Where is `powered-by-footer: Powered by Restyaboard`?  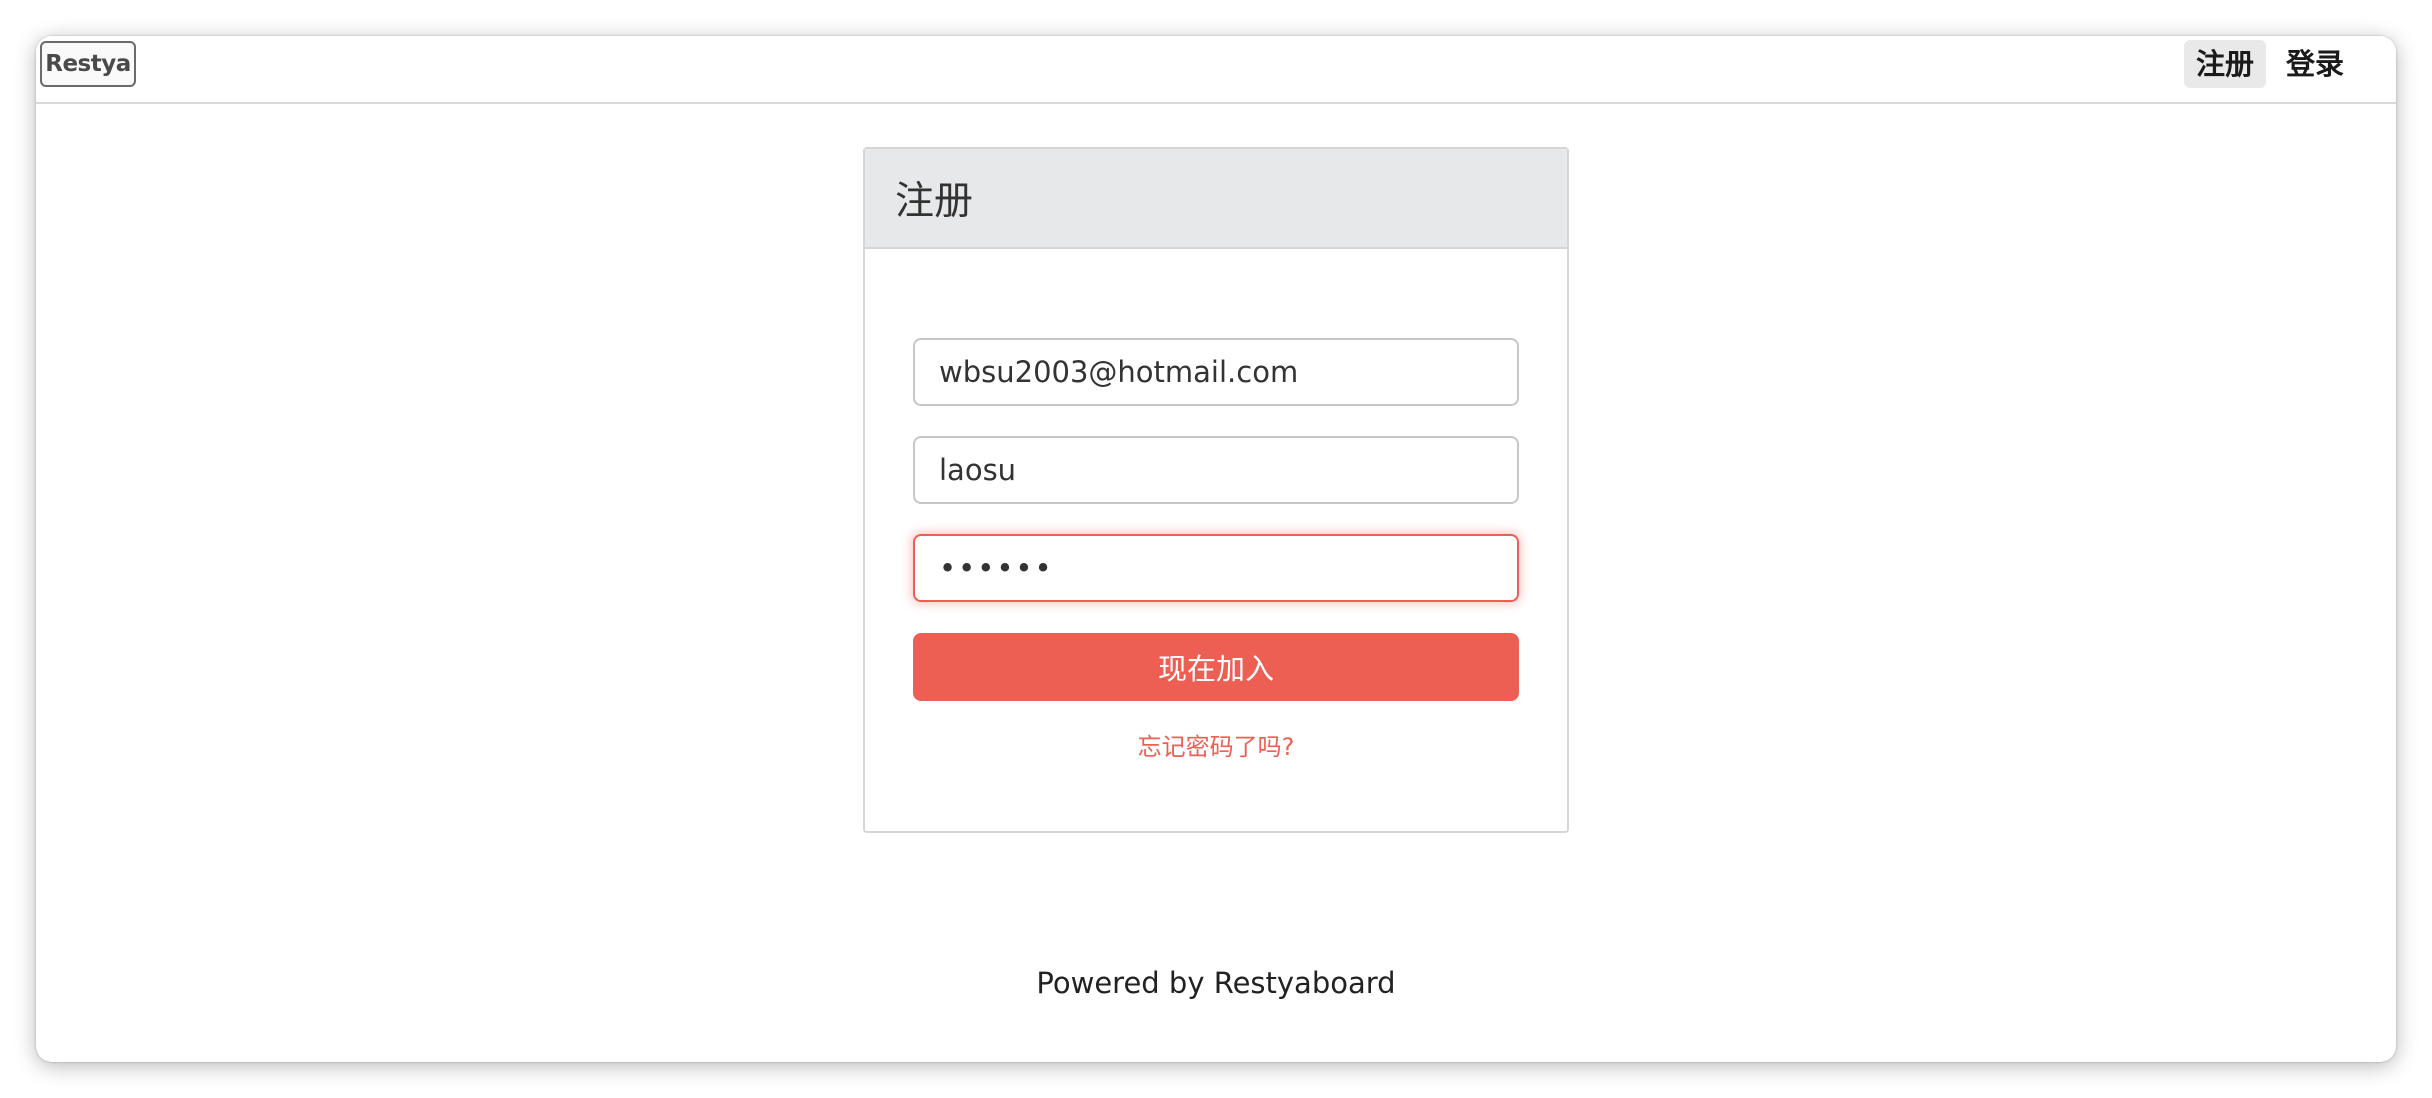
powered-by-footer: Powered by Restyaboard is located at coordinates (1216, 983).